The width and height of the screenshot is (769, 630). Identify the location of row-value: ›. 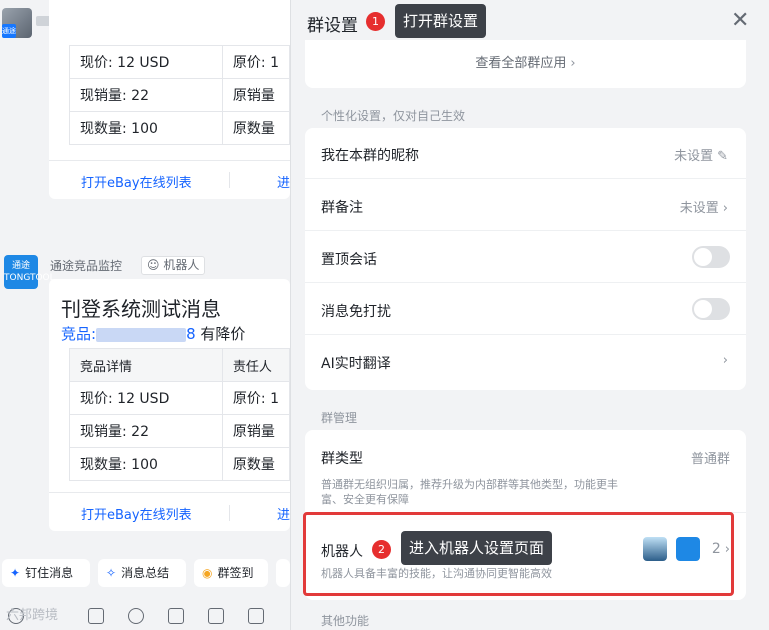
(723, 360).